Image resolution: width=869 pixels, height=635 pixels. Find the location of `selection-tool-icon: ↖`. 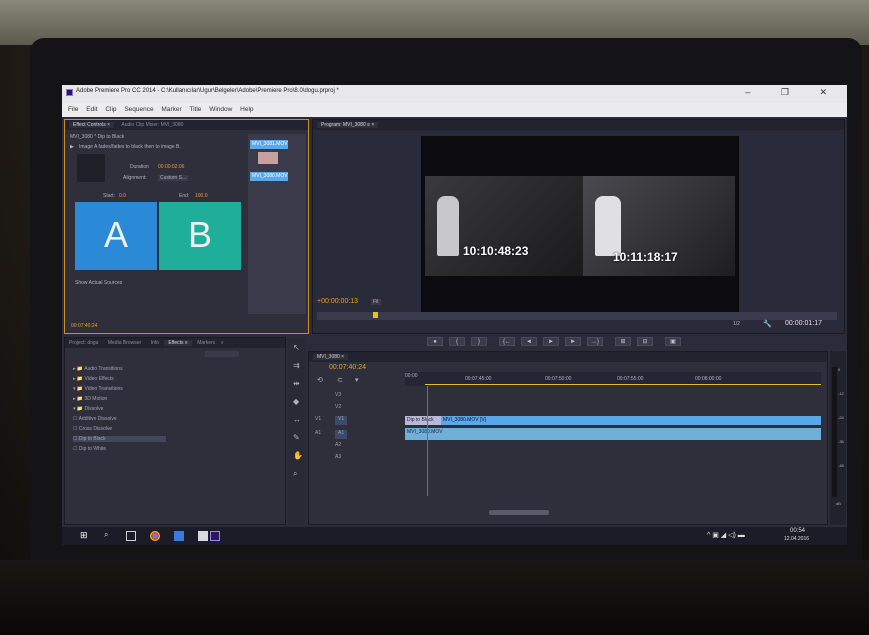

selection-tool-icon: ↖ is located at coordinates (296, 347).